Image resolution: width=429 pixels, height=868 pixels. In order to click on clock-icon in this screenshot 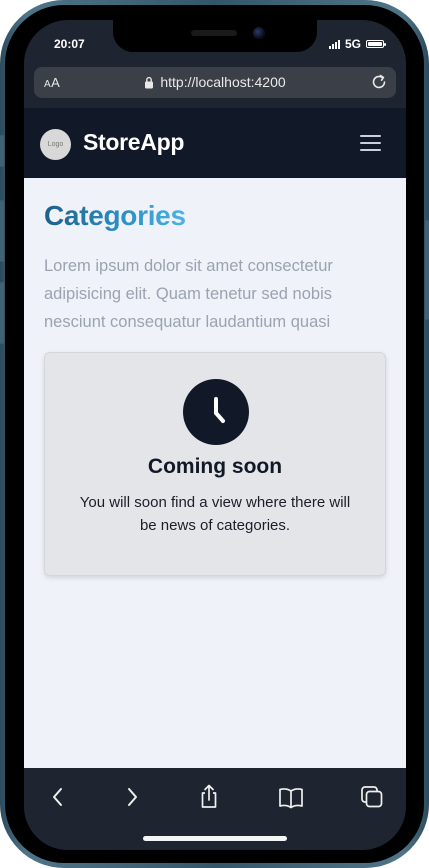, I will do `click(216, 412)`.